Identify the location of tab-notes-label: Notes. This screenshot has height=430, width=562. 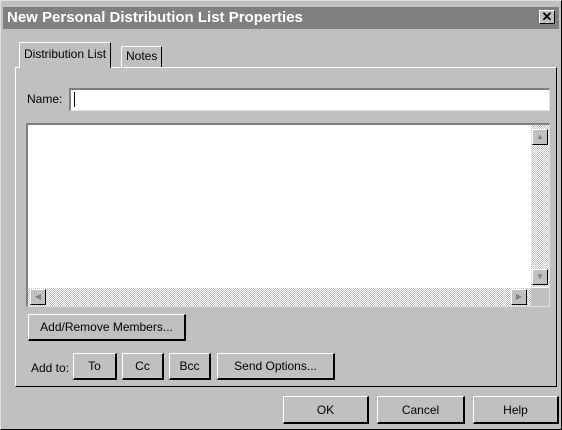
(142, 56).